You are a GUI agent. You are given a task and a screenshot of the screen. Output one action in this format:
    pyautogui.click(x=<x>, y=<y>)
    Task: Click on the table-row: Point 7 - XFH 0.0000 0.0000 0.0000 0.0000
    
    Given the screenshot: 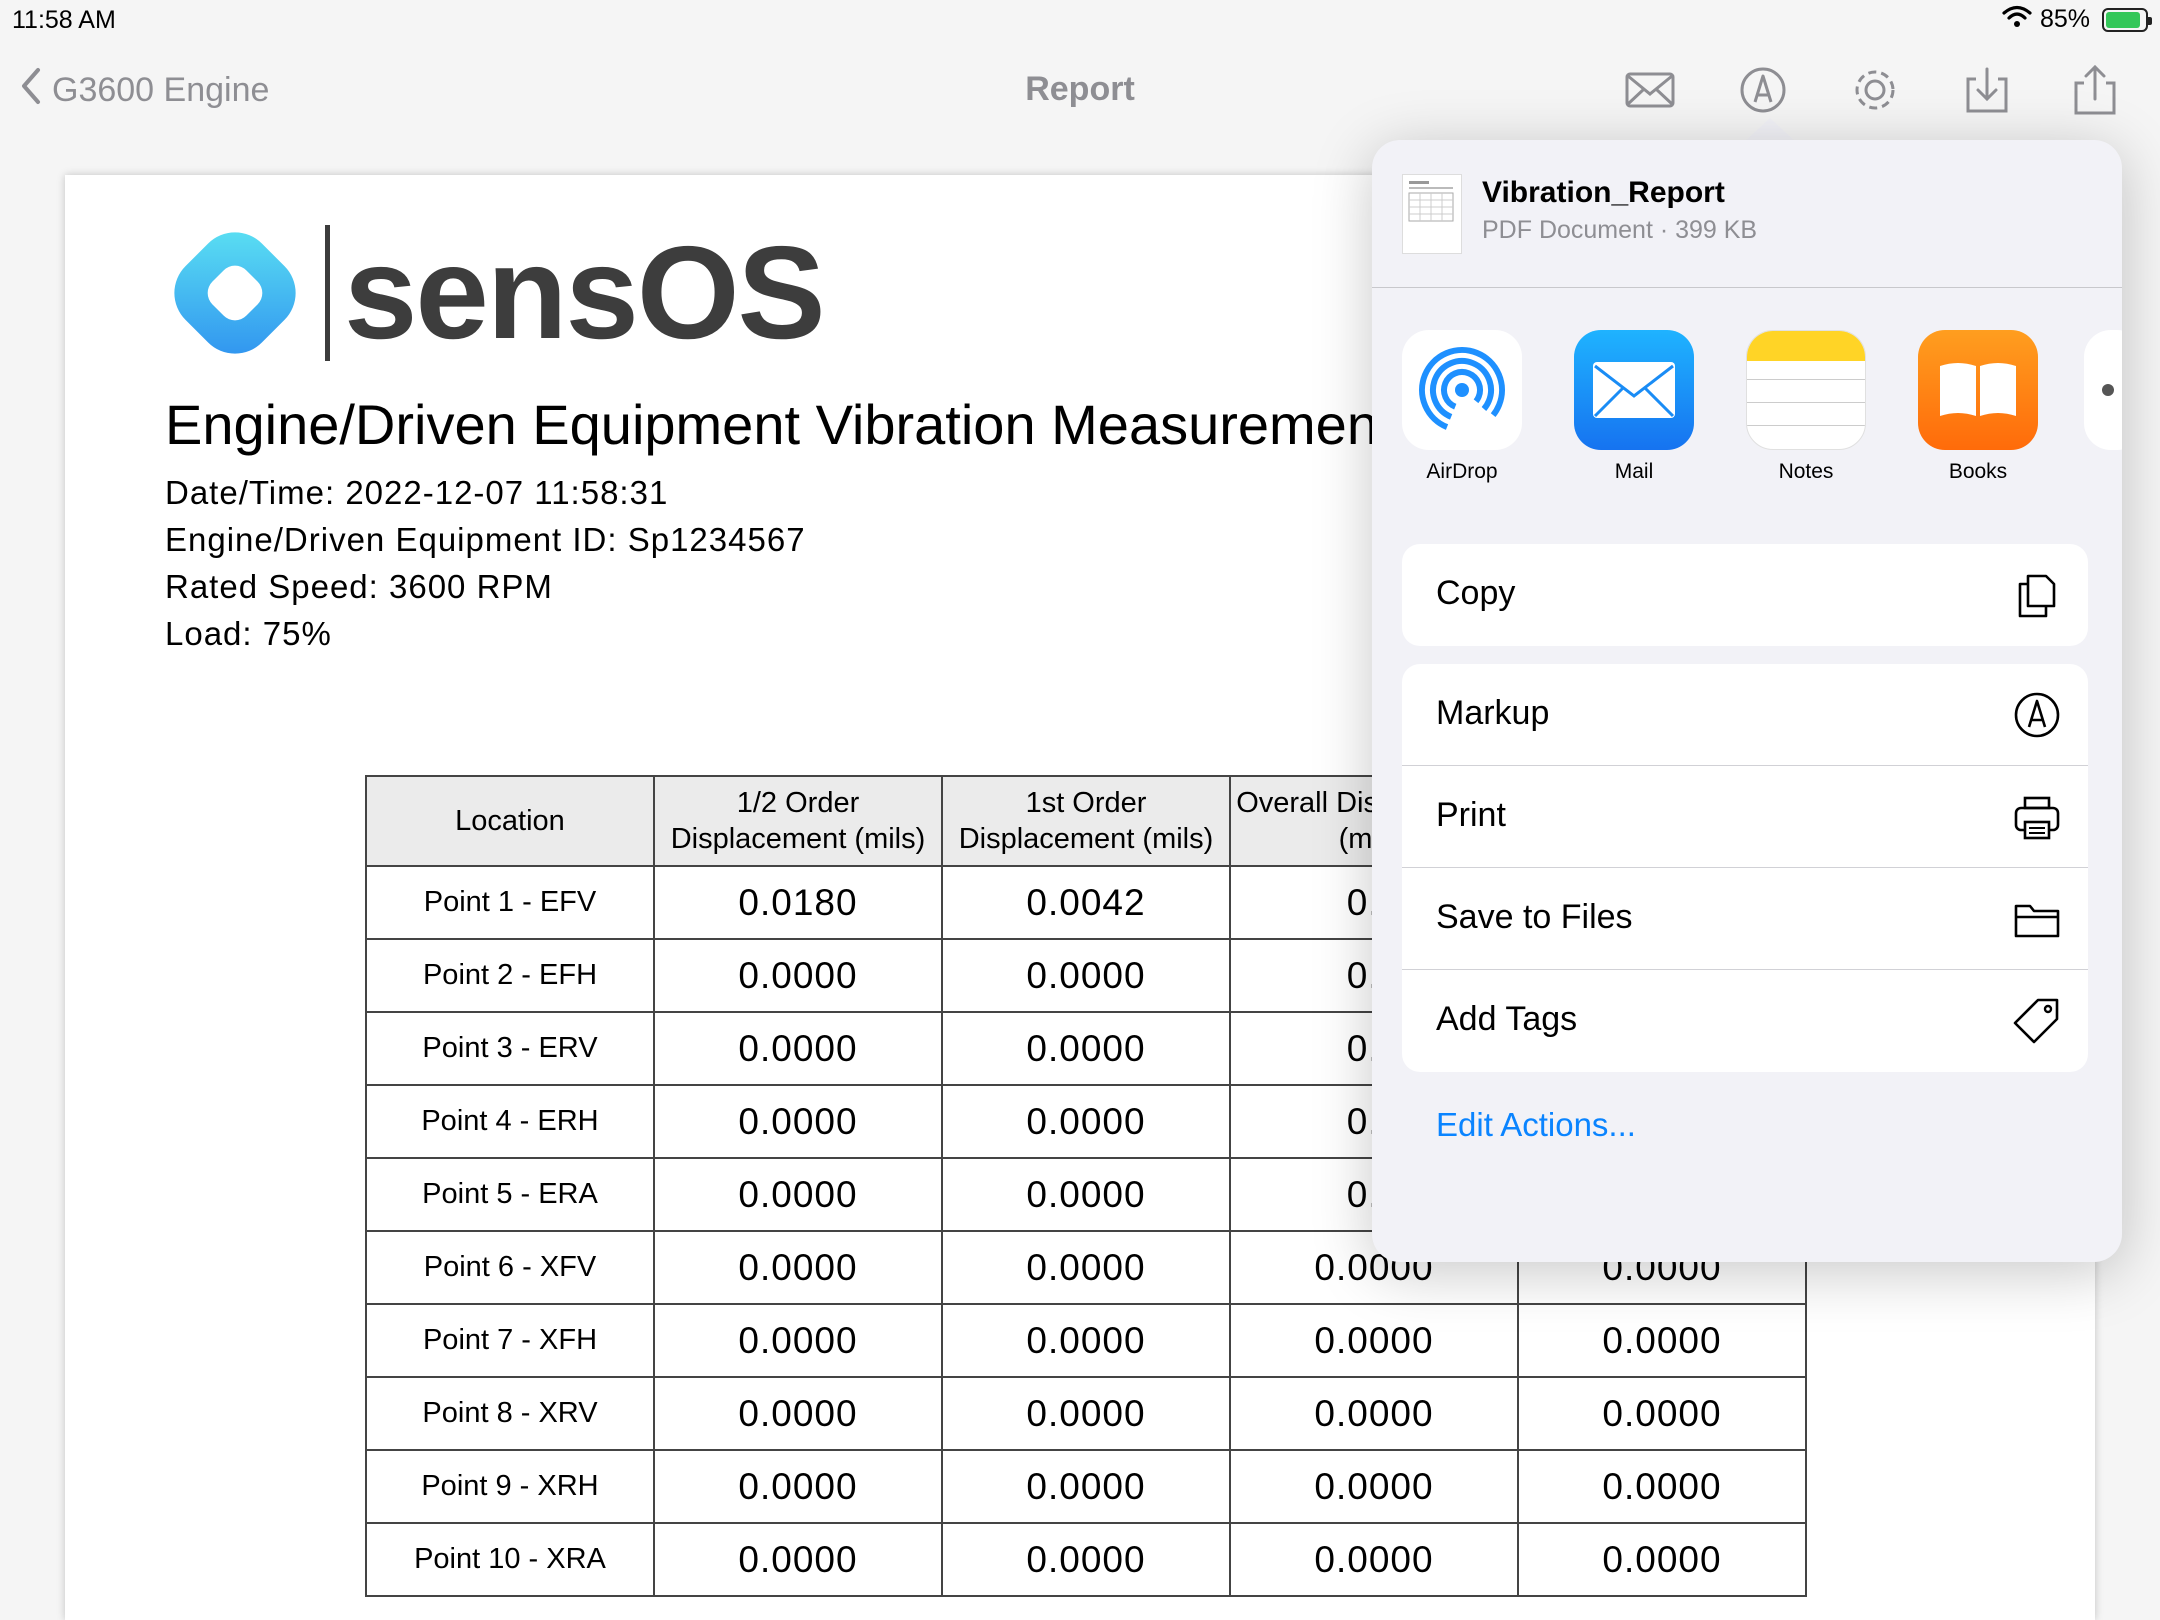 What is the action you would take?
    pyautogui.click(x=1086, y=1340)
    